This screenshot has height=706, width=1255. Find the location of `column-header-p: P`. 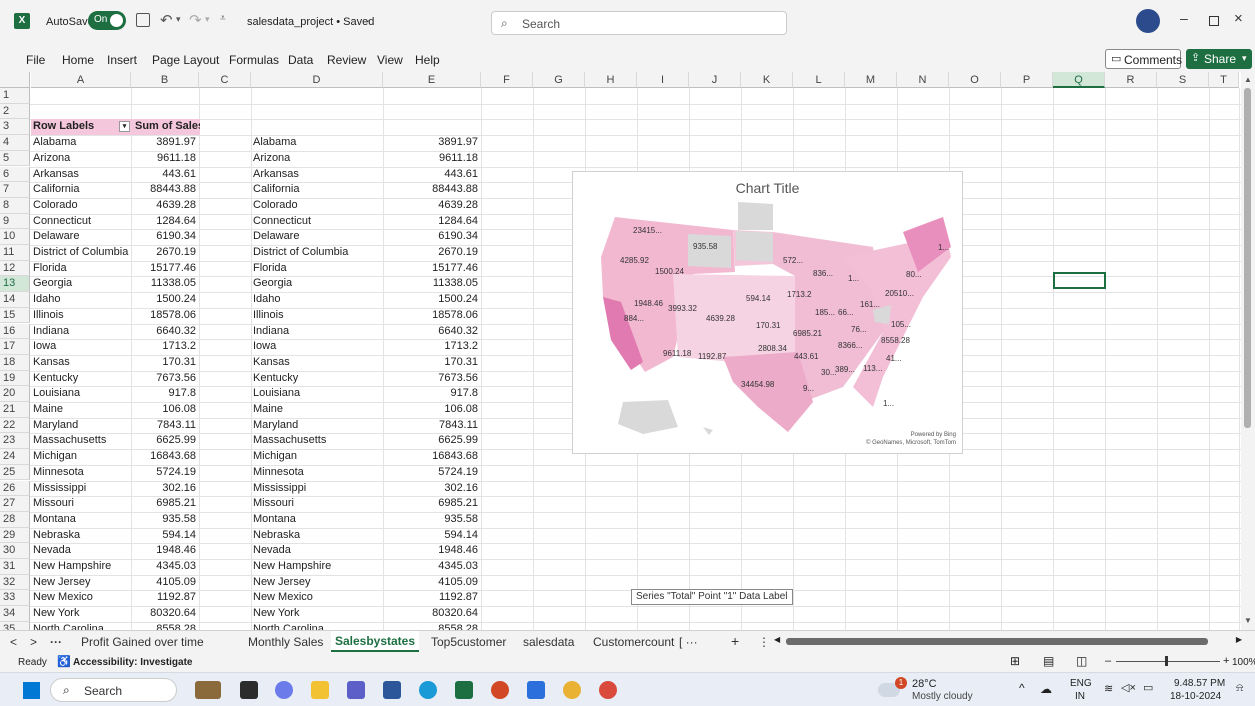

column-header-p: P is located at coordinates (1027, 80).